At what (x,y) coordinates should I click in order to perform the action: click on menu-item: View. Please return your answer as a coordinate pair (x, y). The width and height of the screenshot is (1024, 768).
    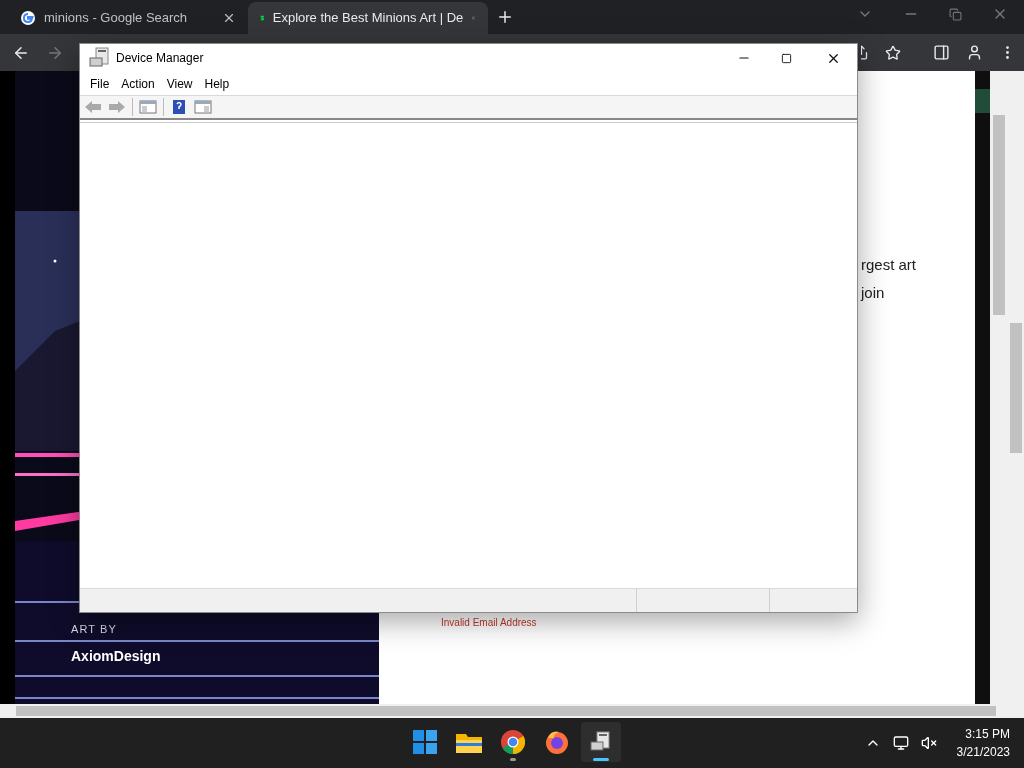
    Looking at the image, I should click on (179, 83).